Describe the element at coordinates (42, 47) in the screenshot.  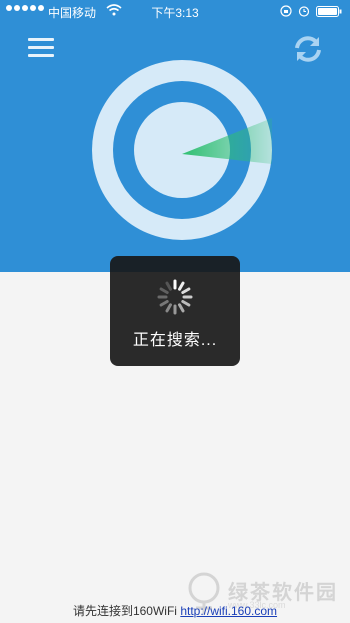
I see `menu-icon` at that location.